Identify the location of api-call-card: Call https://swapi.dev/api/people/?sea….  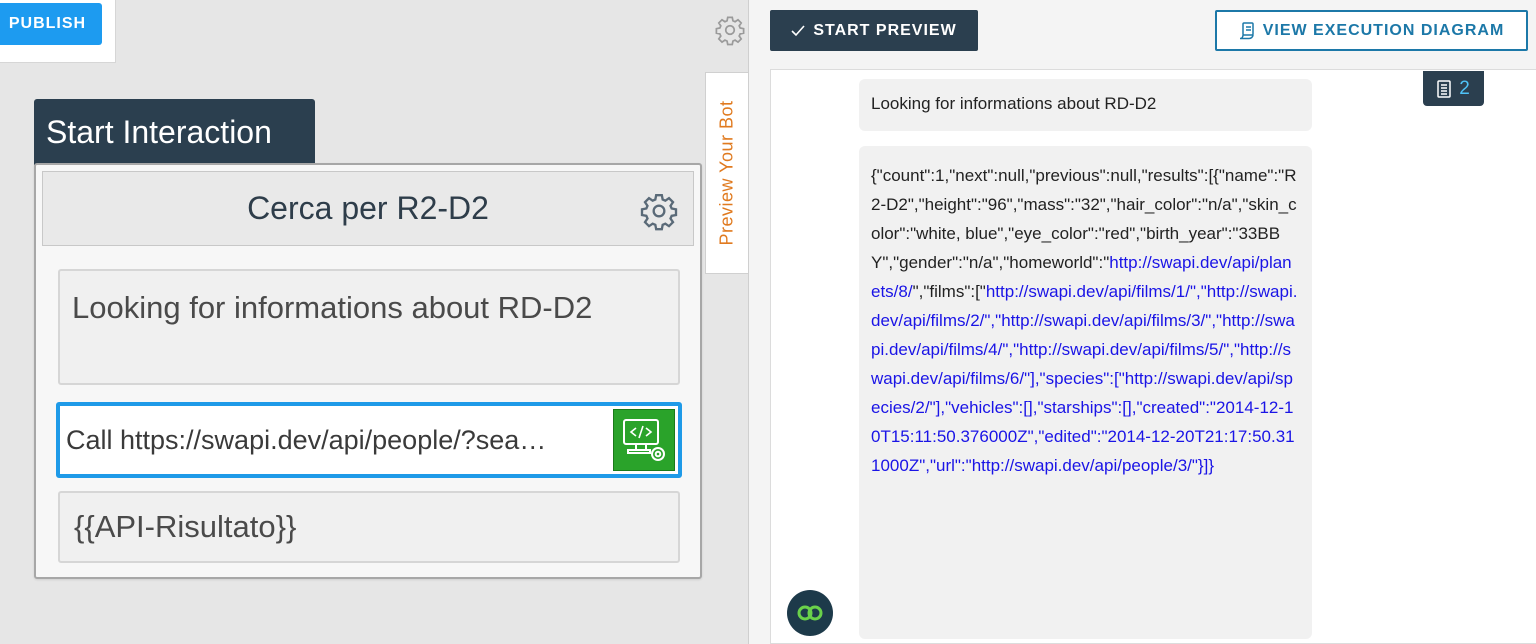
(369, 440).